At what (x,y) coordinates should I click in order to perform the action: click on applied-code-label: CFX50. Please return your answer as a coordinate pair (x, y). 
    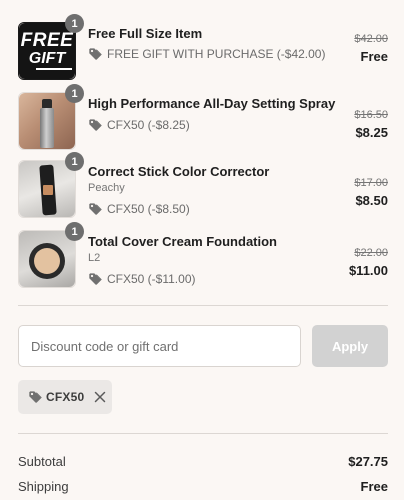
    Looking at the image, I should click on (65, 397).